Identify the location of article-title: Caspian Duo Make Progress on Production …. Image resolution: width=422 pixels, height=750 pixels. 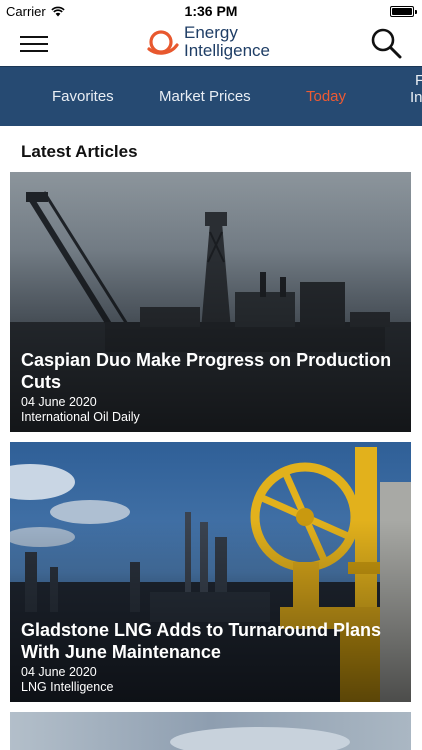
(211, 371).